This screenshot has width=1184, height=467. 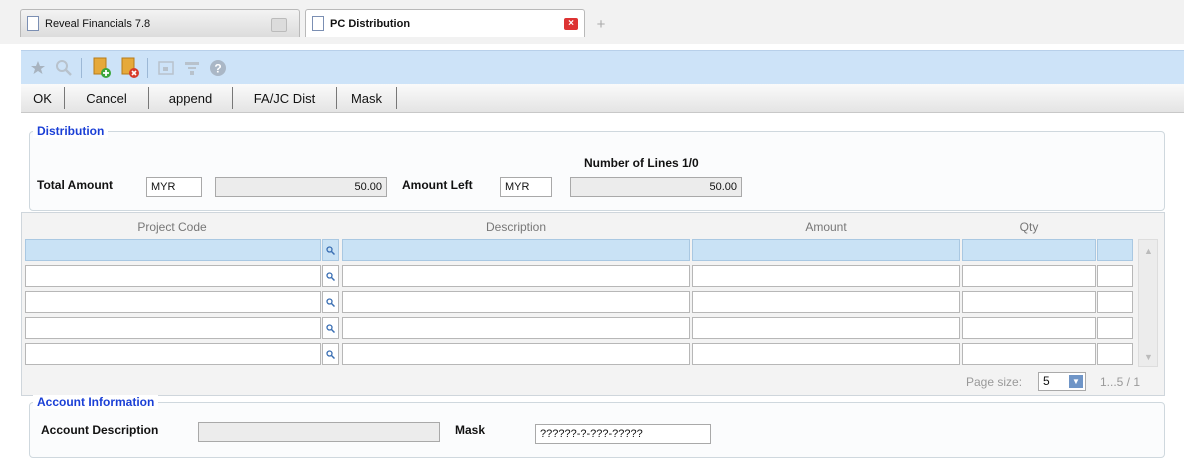 What do you see at coordinates (191, 98) in the screenshot?
I see `append-button: append` at bounding box center [191, 98].